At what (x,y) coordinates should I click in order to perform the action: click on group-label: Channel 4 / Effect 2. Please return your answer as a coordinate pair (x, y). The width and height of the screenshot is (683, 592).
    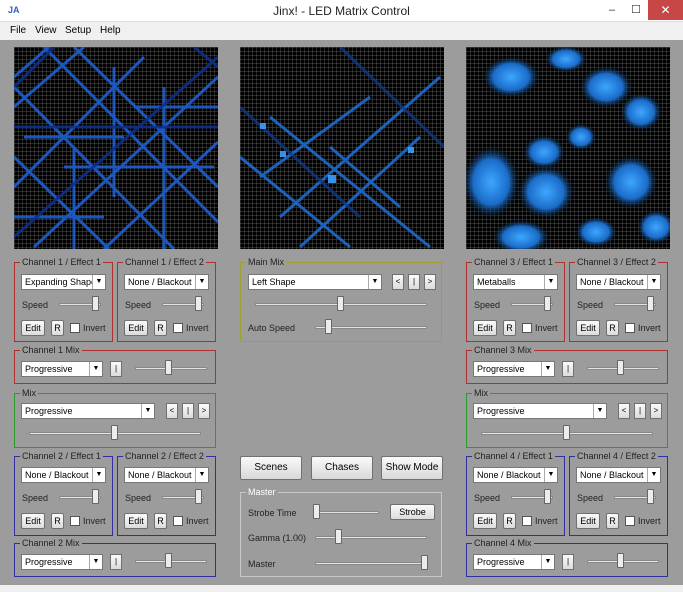
    Looking at the image, I should click on (616, 456).